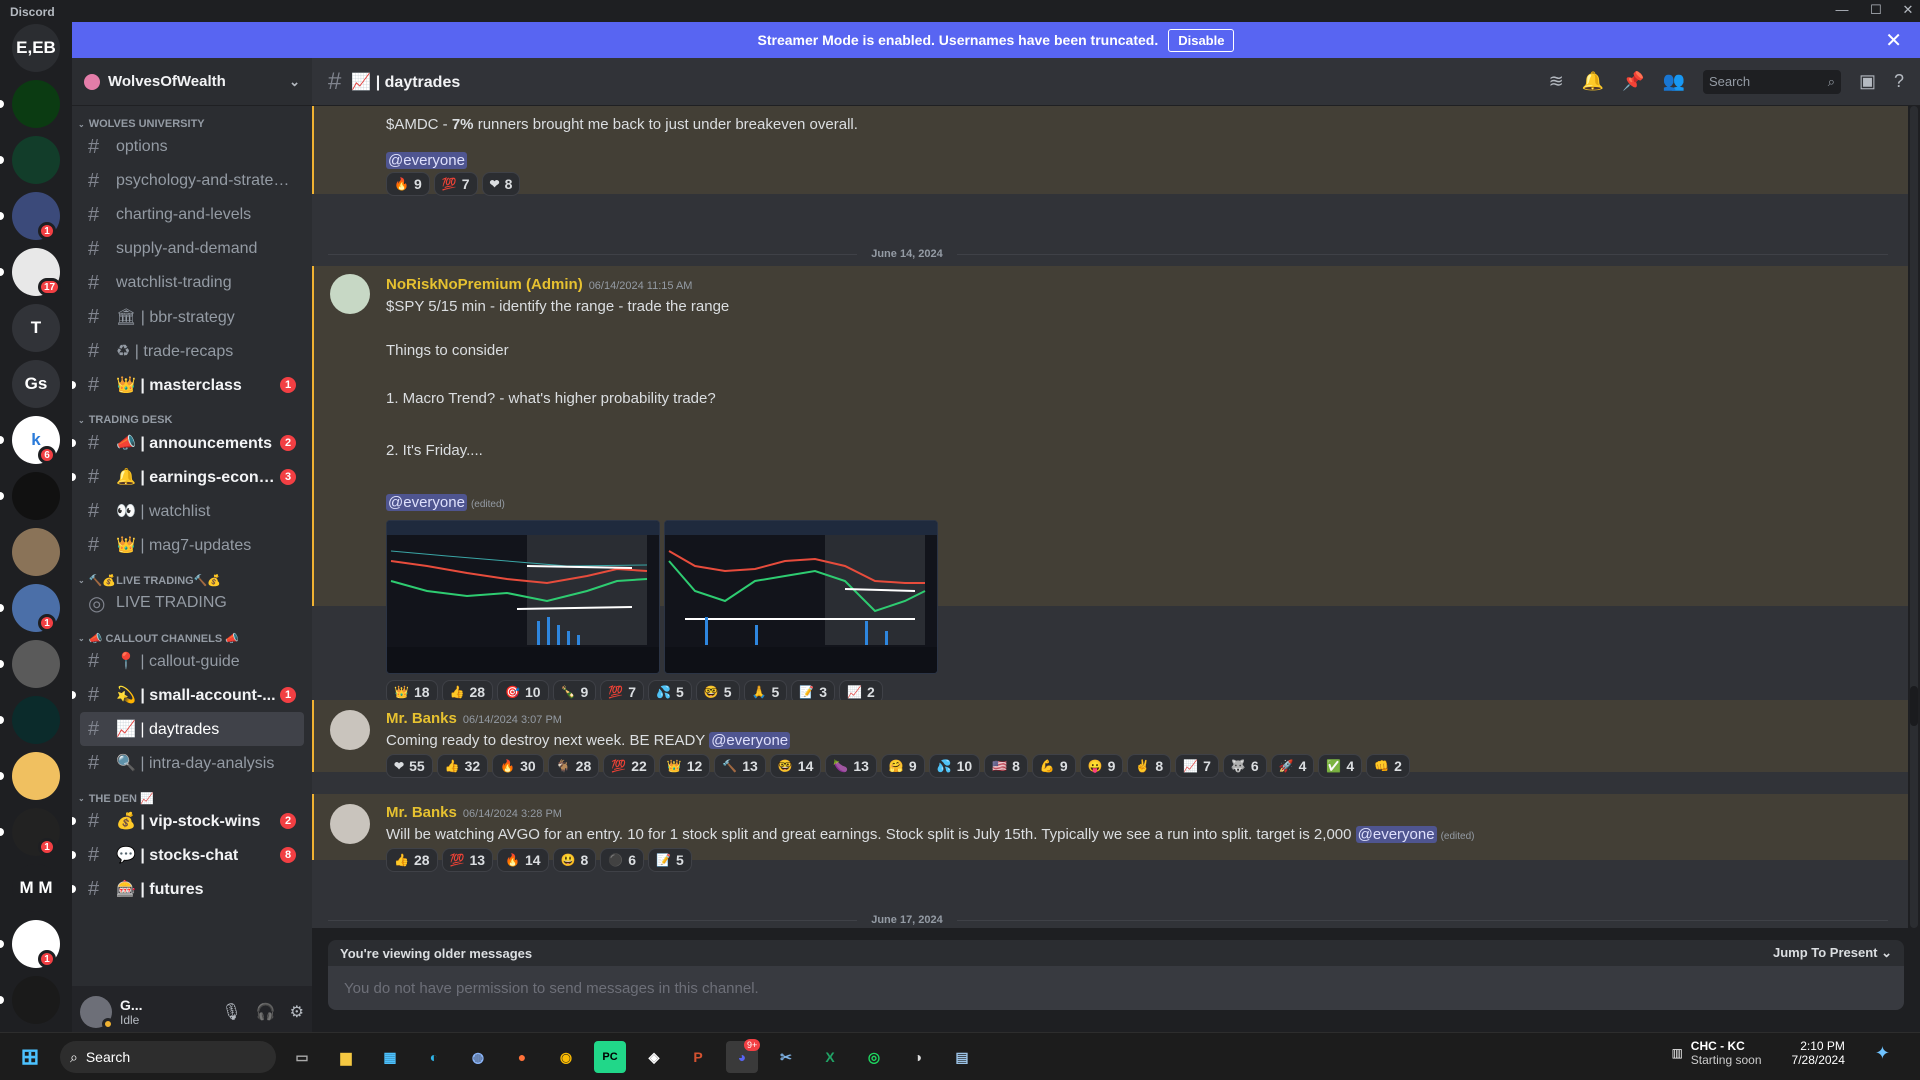 Image resolution: width=1920 pixels, height=1080 pixels. Describe the element at coordinates (467, 860) in the screenshot. I see `reaction-button: 💯 13` at that location.